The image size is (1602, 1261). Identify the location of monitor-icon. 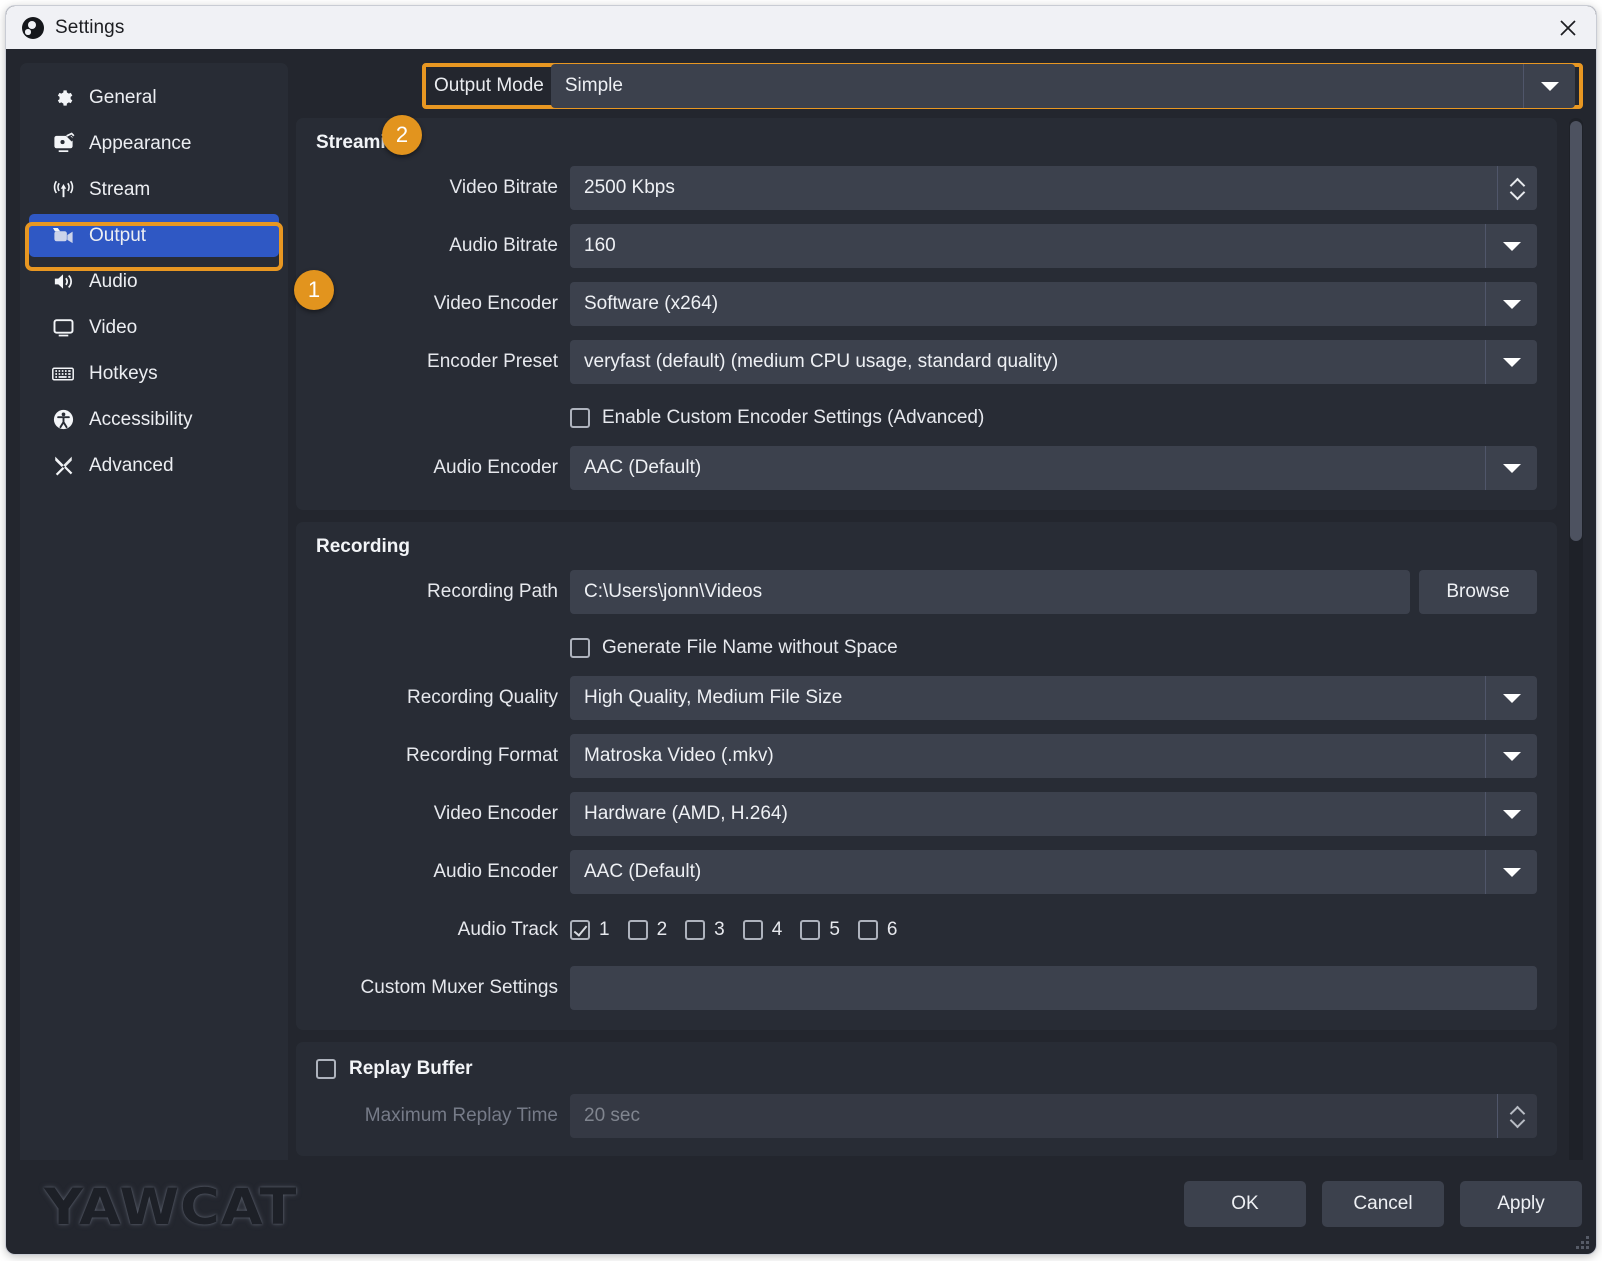
(63, 328).